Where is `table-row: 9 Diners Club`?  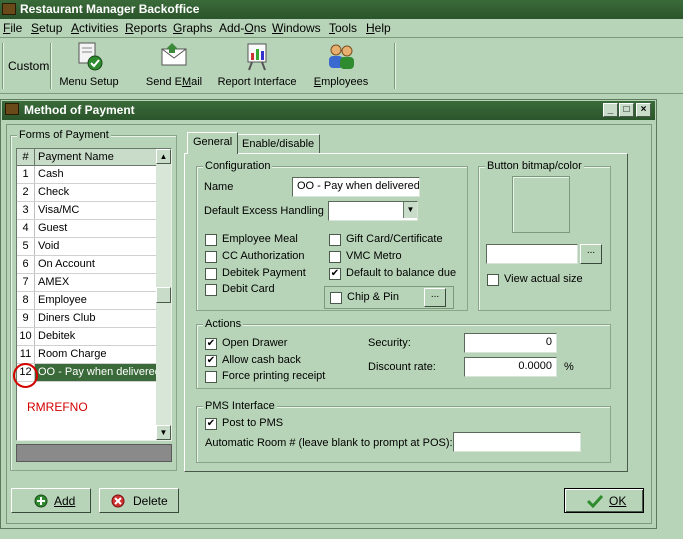
table-row: 9 Diners Club is located at coordinates (86, 319).